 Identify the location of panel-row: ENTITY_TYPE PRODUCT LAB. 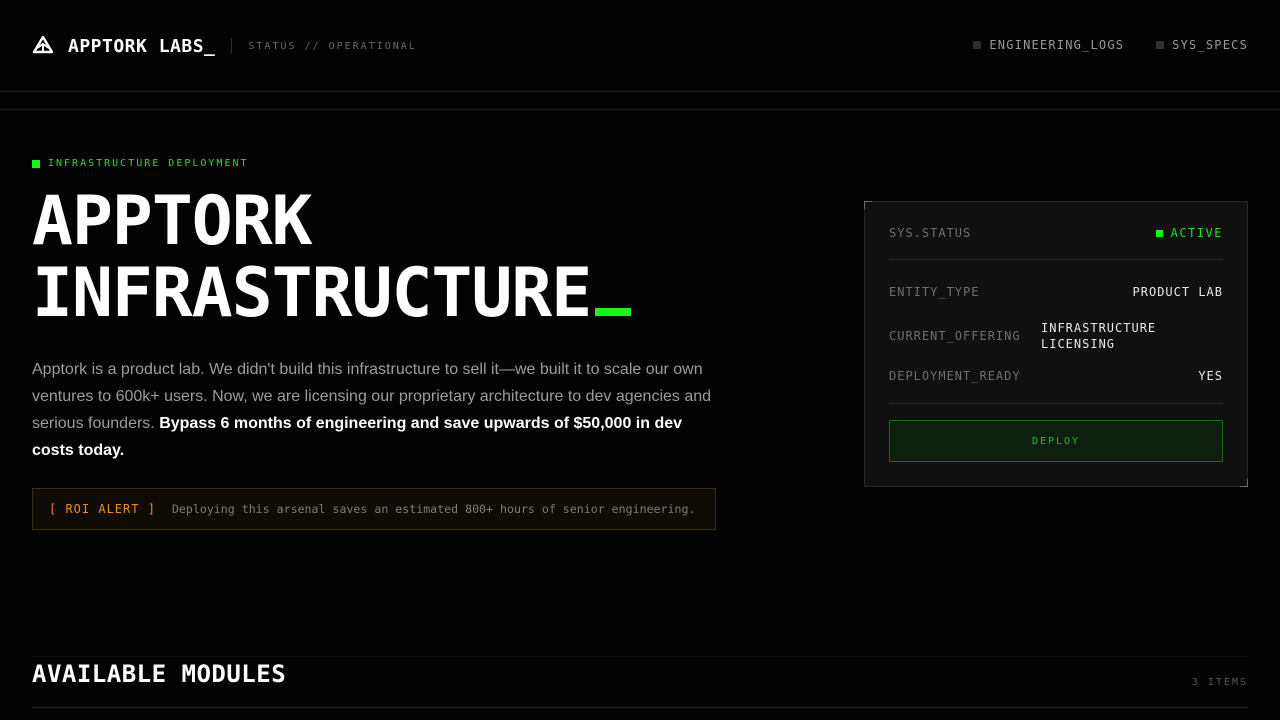
(1056, 292).